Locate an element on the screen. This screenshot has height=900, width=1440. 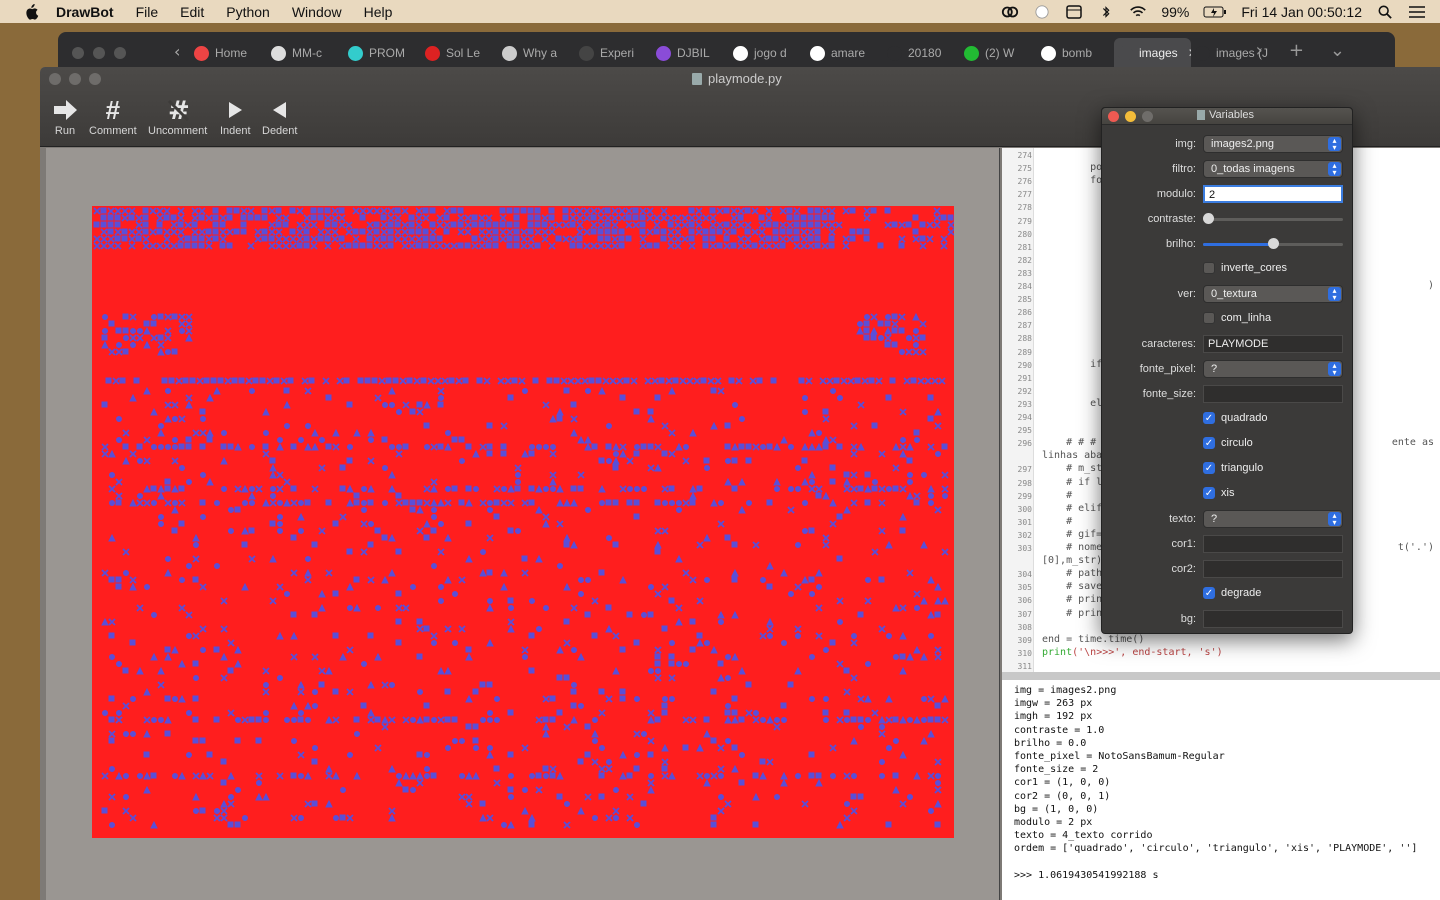
line-number: 294 is located at coordinates (1024, 417).